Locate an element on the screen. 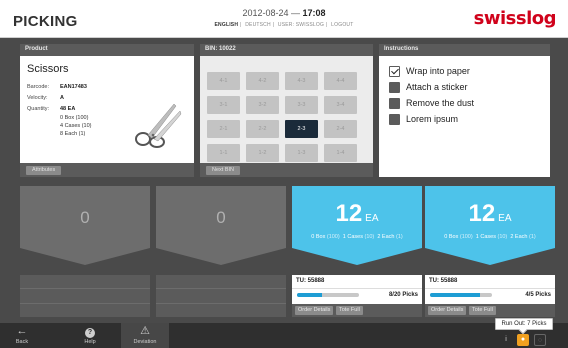  run-out-tooltip: Run Out: 7 Picks is located at coordinates (524, 324).